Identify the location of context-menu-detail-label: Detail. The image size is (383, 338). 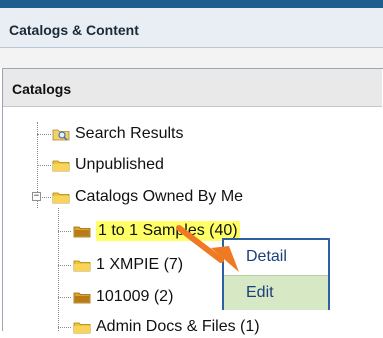
(266, 256).